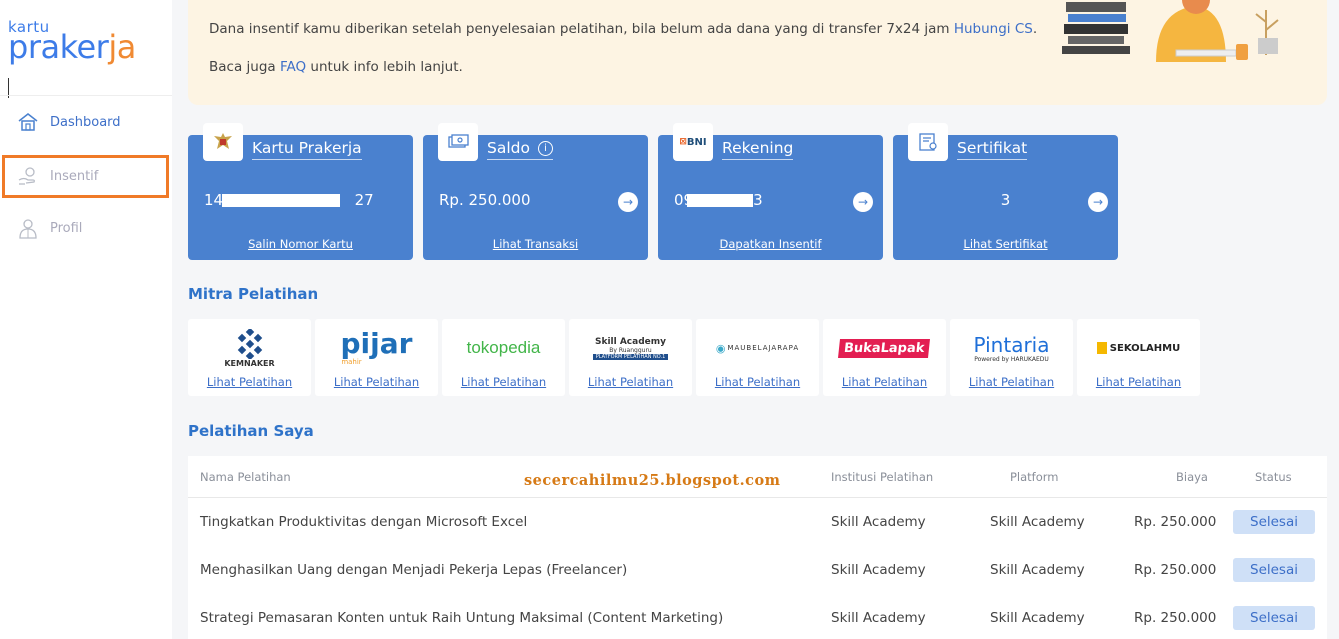  Describe the element at coordinates (1005, 244) in the screenshot. I see `lihat-sertifikat-link: Lihat Sertifikat` at that location.